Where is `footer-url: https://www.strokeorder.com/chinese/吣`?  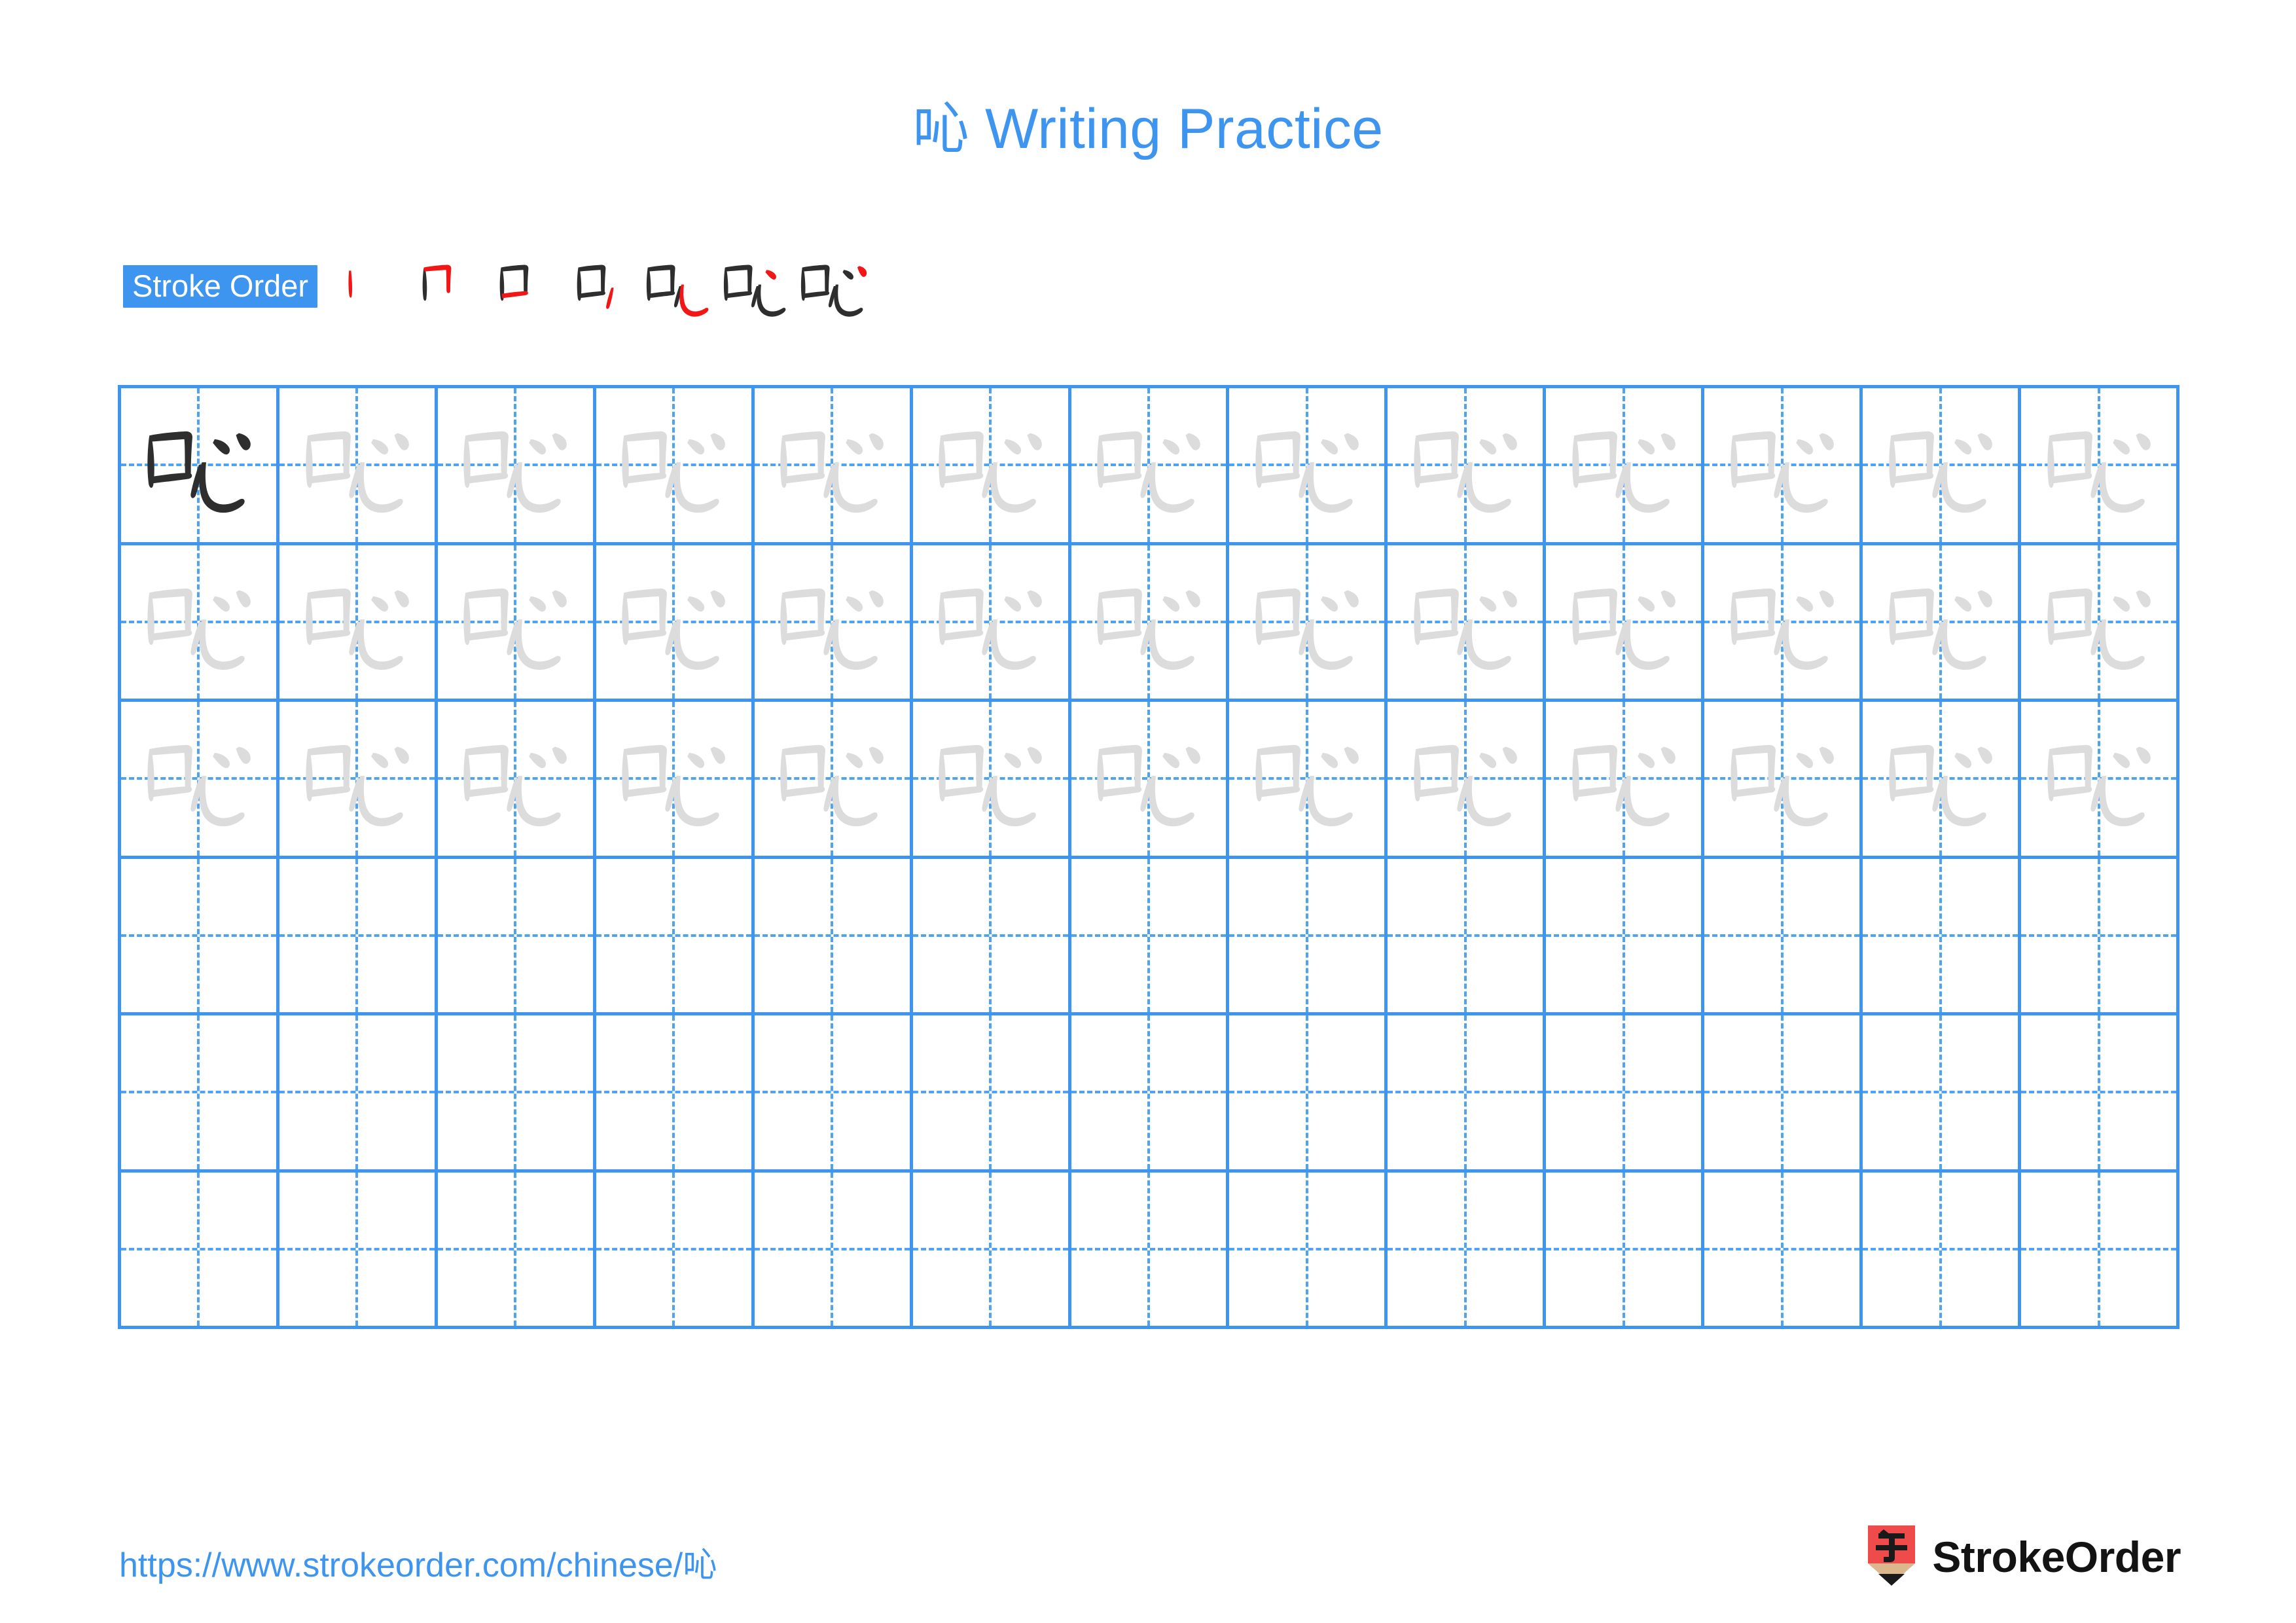 footer-url: https://www.strokeorder.com/chinese/吣 is located at coordinates (418, 1561).